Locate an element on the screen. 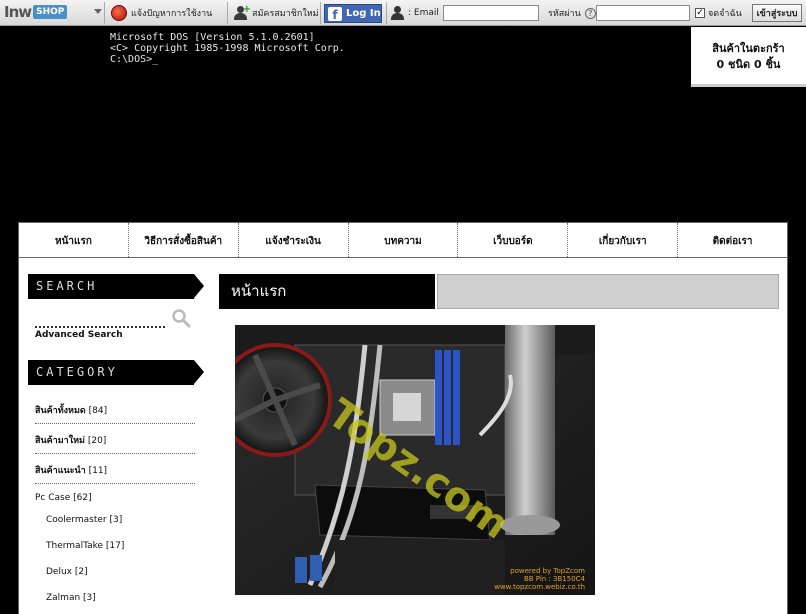  subcategory-link: Coolermaster [3] is located at coordinates (126, 520).